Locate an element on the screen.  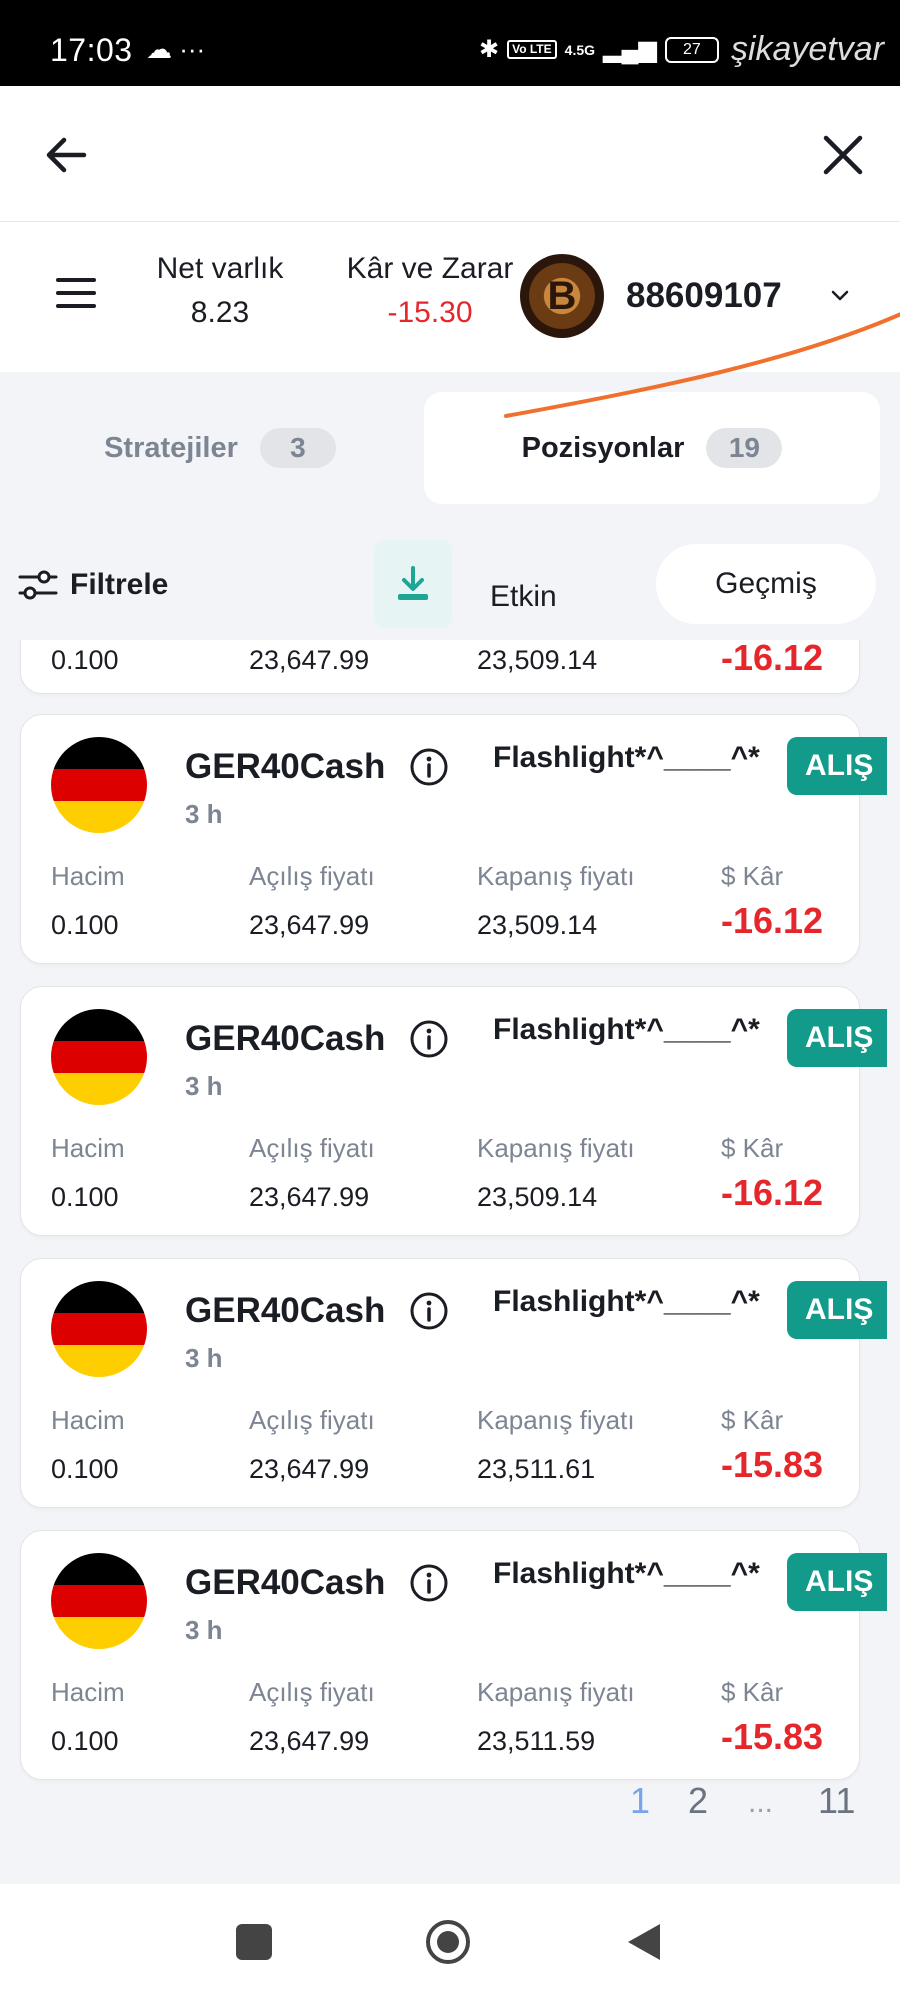
page-last: 11 is located at coordinates (836, 1801).